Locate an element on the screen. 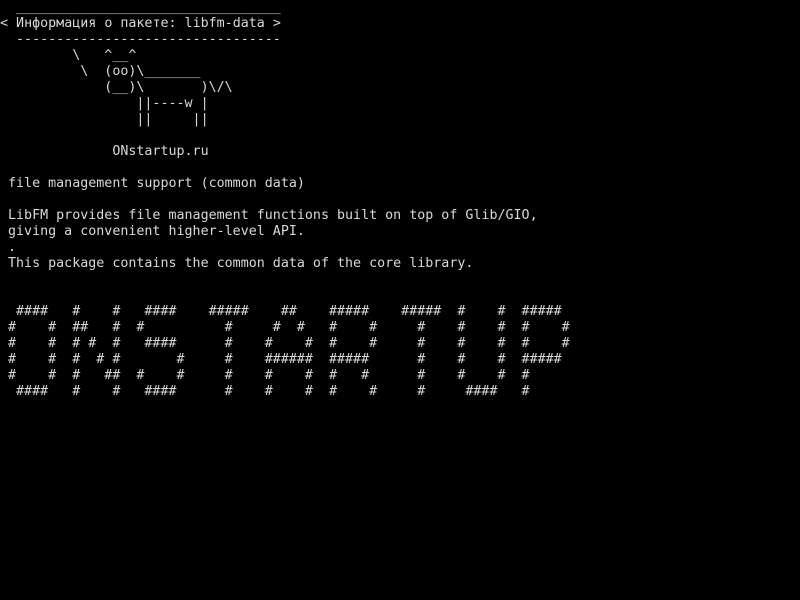 This screenshot has height=600, width=800. cow-line: \ ^__^ is located at coordinates (72, 55).